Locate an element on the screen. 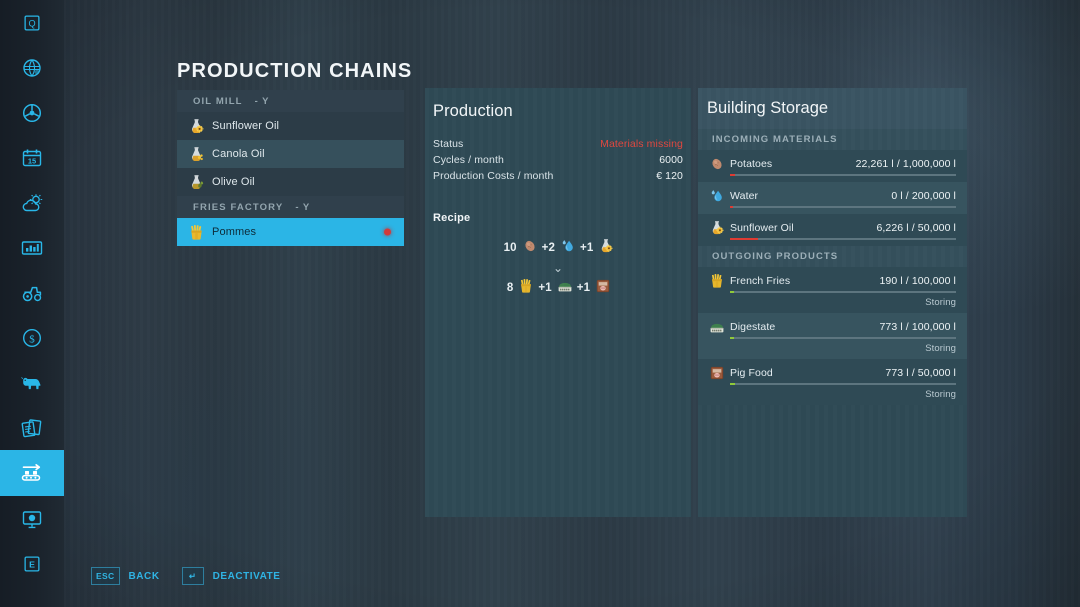 The height and width of the screenshot is (607, 1080). animals-icon is located at coordinates (32, 383).